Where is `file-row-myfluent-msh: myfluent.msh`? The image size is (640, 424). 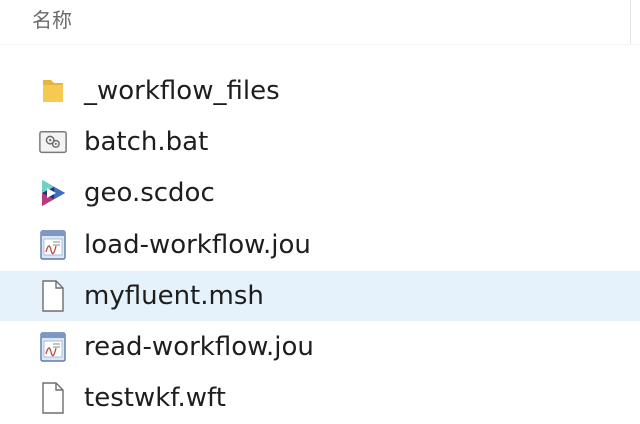 file-row-myfluent-msh: myfluent.msh is located at coordinates (320, 295).